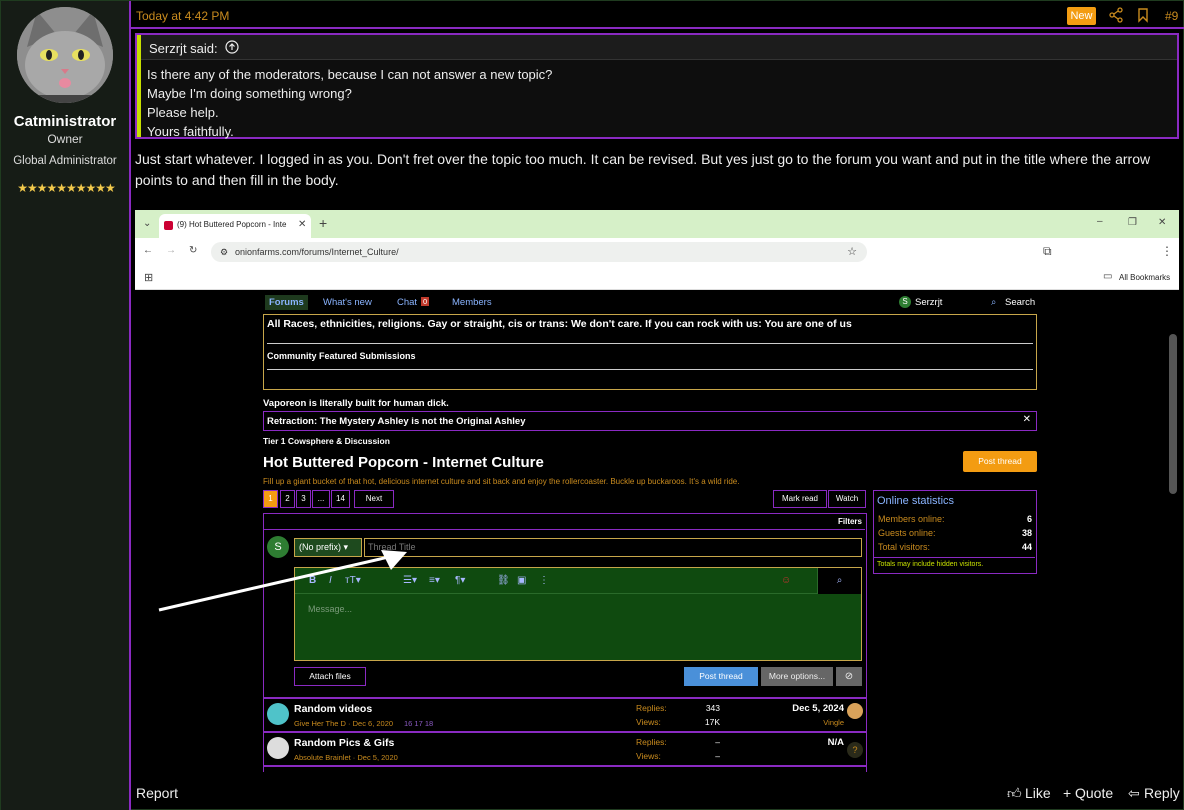  Describe the element at coordinates (1014, 793) in the screenshot. I see `like-icon: 👍︎` at that location.